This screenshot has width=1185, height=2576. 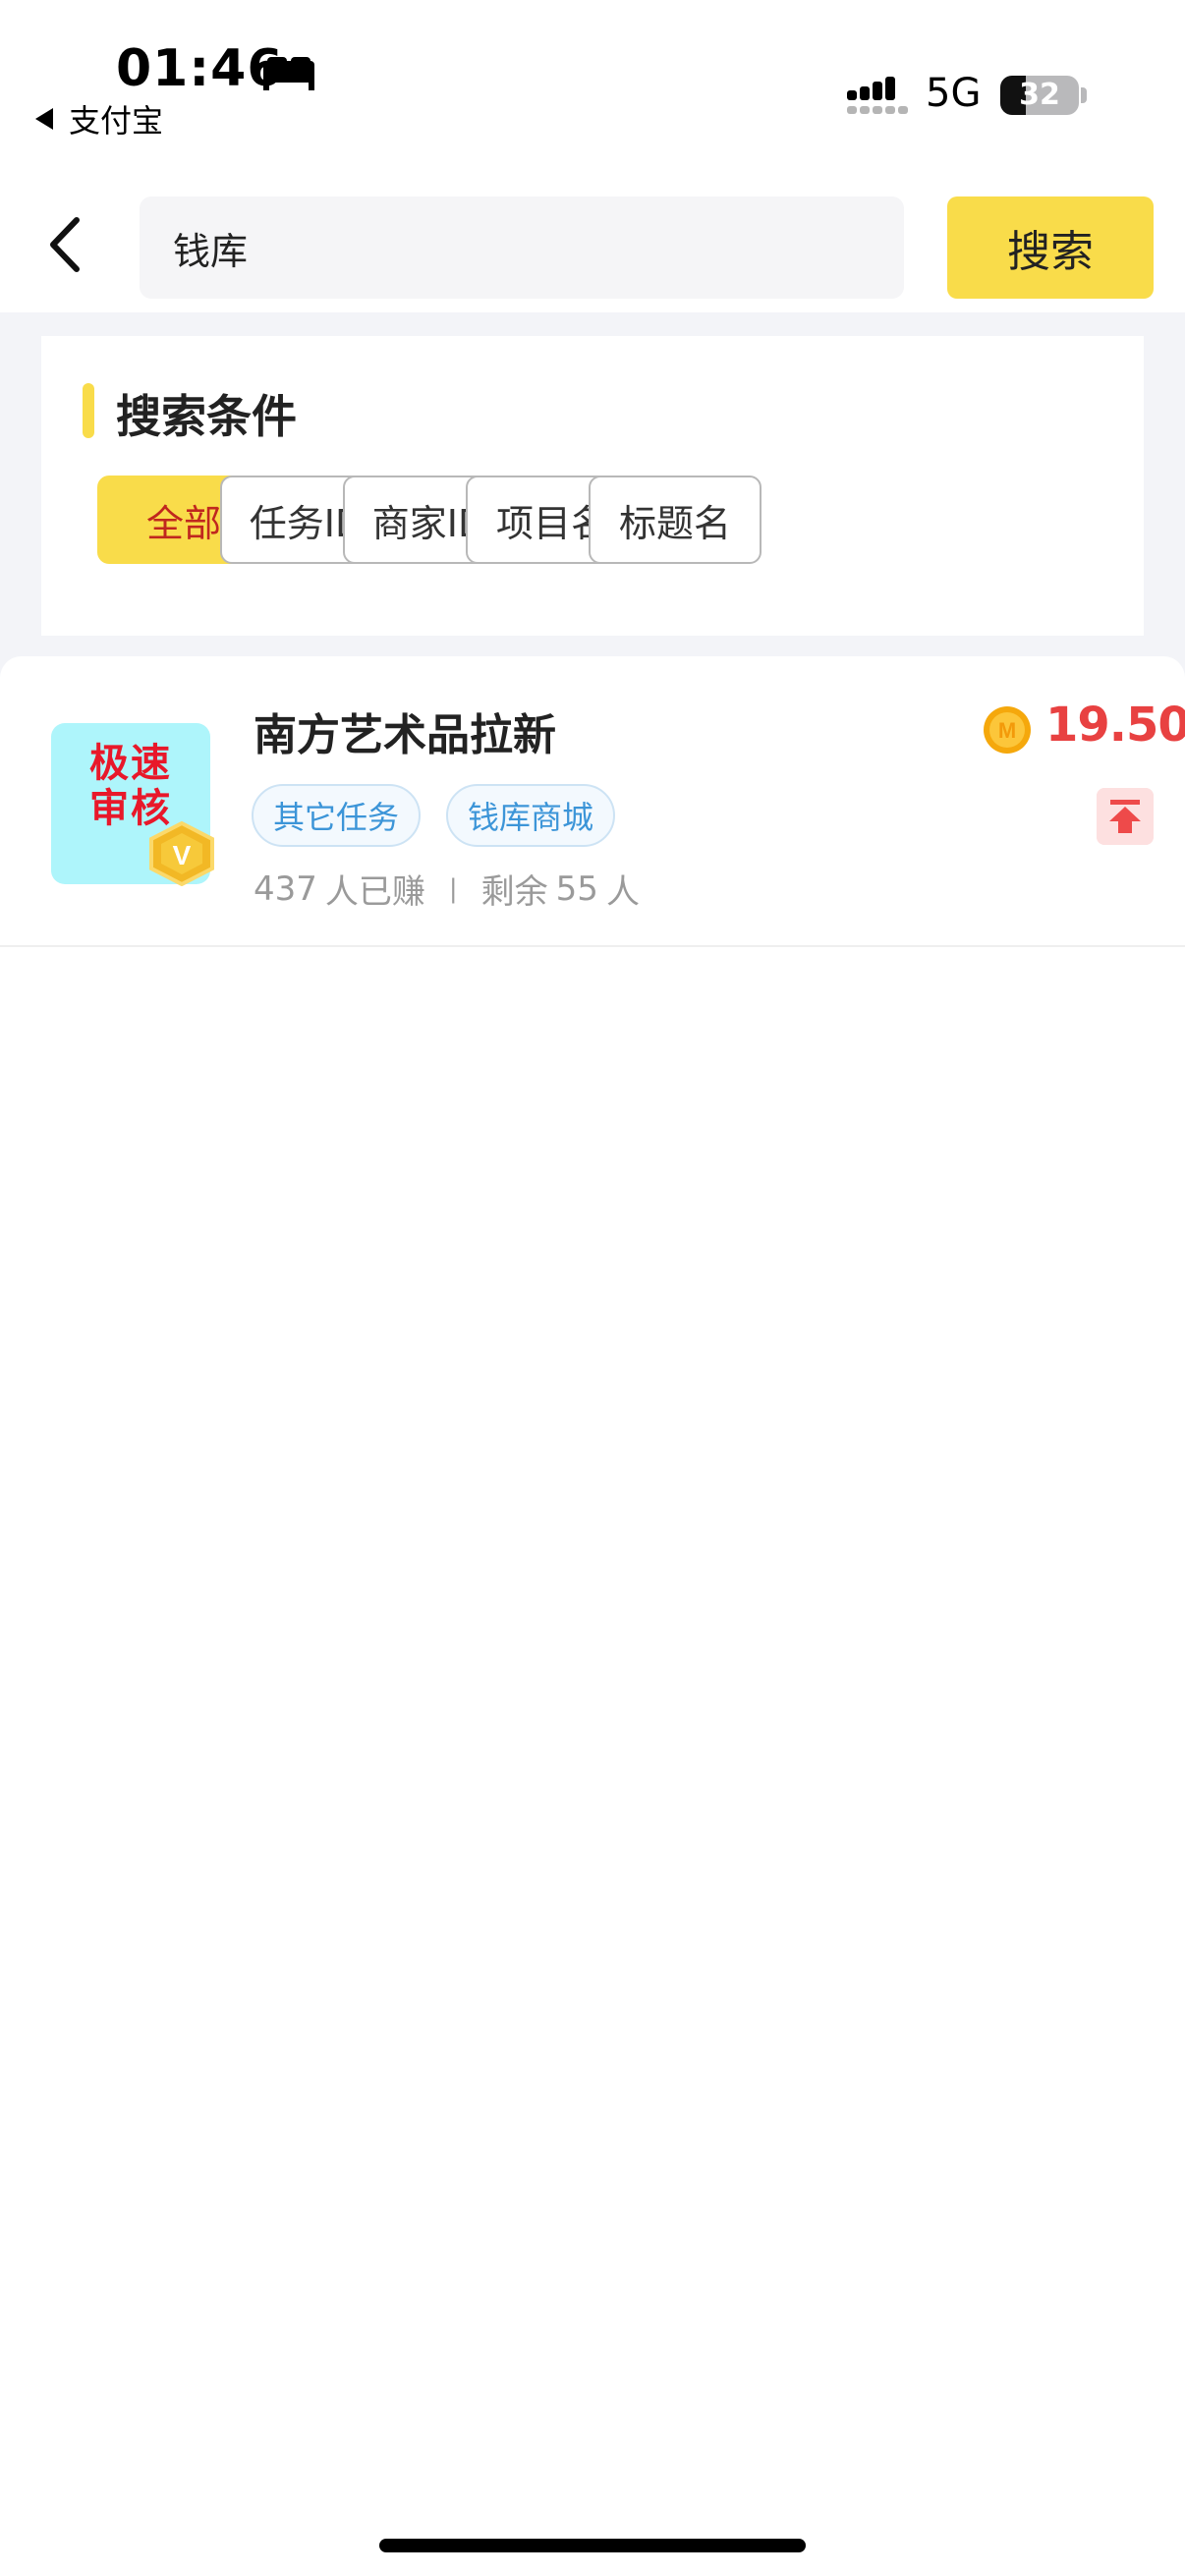 What do you see at coordinates (131, 786) in the screenshot?
I see `thumbnail-text: 极速 审核` at bounding box center [131, 786].